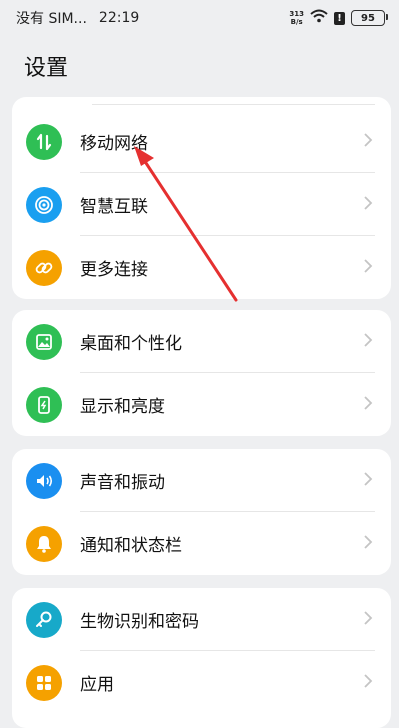  What do you see at coordinates (296, 22) in the screenshot?
I see `network-speed-unit: B/s` at bounding box center [296, 22].